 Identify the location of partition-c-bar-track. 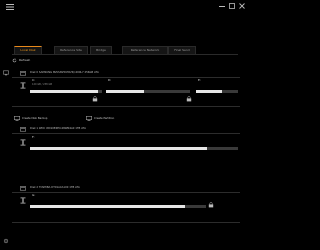
(66, 91).